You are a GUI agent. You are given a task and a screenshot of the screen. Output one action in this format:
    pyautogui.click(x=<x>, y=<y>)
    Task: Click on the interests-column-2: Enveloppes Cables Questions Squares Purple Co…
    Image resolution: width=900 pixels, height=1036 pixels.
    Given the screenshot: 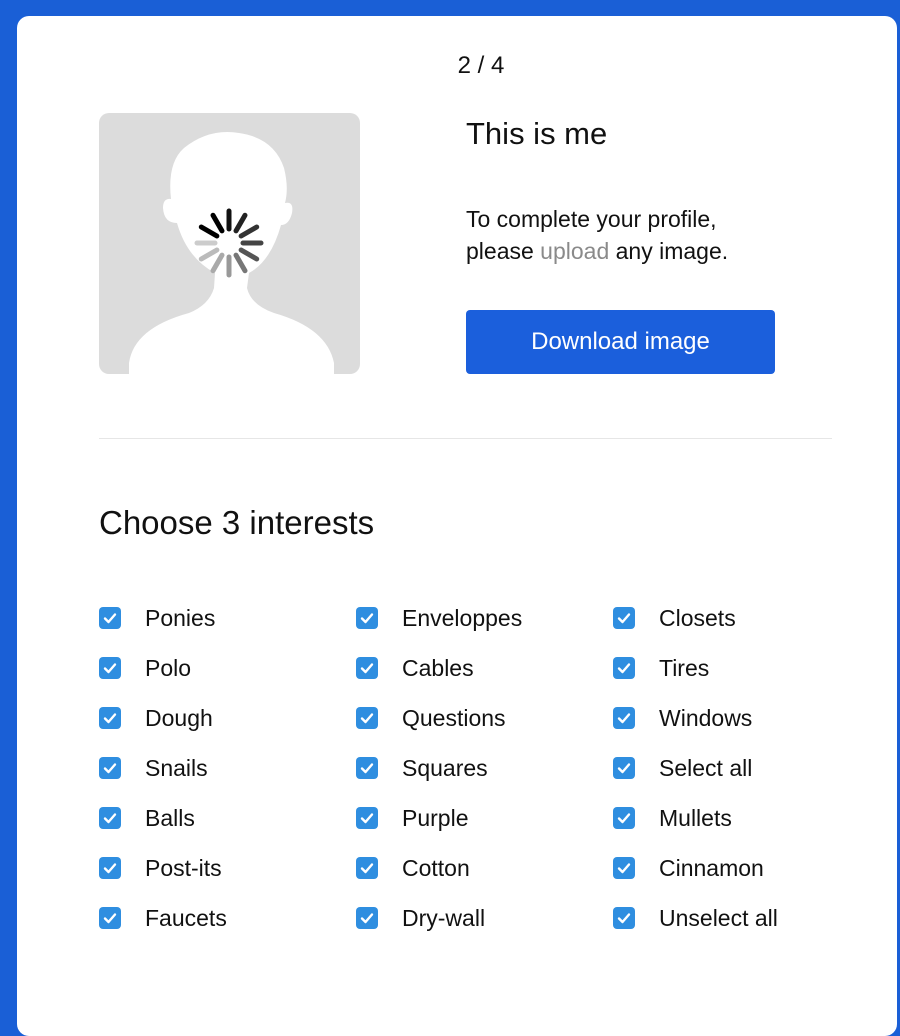 What is the action you would take?
    pyautogui.click(x=439, y=768)
    